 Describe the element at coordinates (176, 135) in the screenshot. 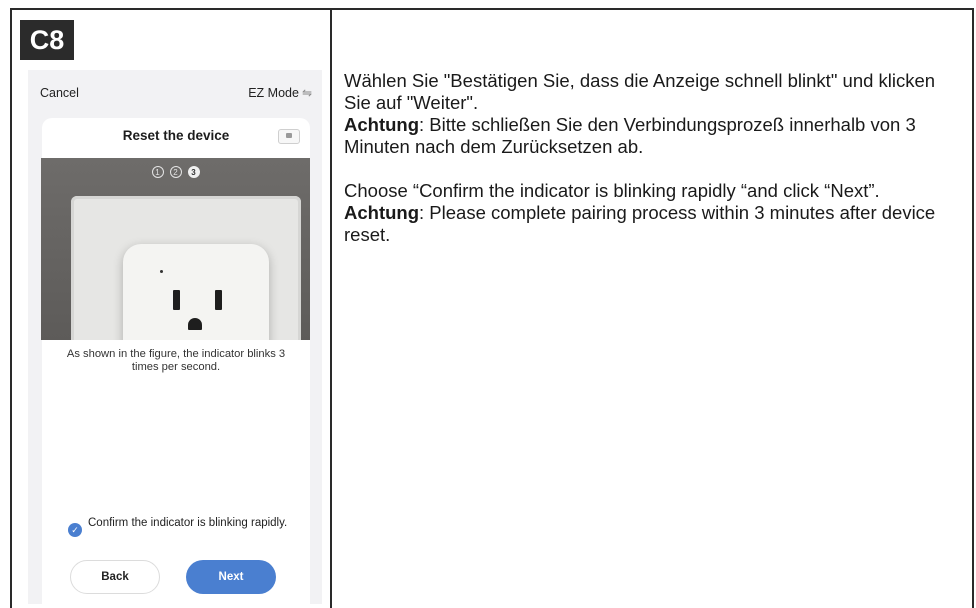

I see `card-title: Reset the device` at that location.